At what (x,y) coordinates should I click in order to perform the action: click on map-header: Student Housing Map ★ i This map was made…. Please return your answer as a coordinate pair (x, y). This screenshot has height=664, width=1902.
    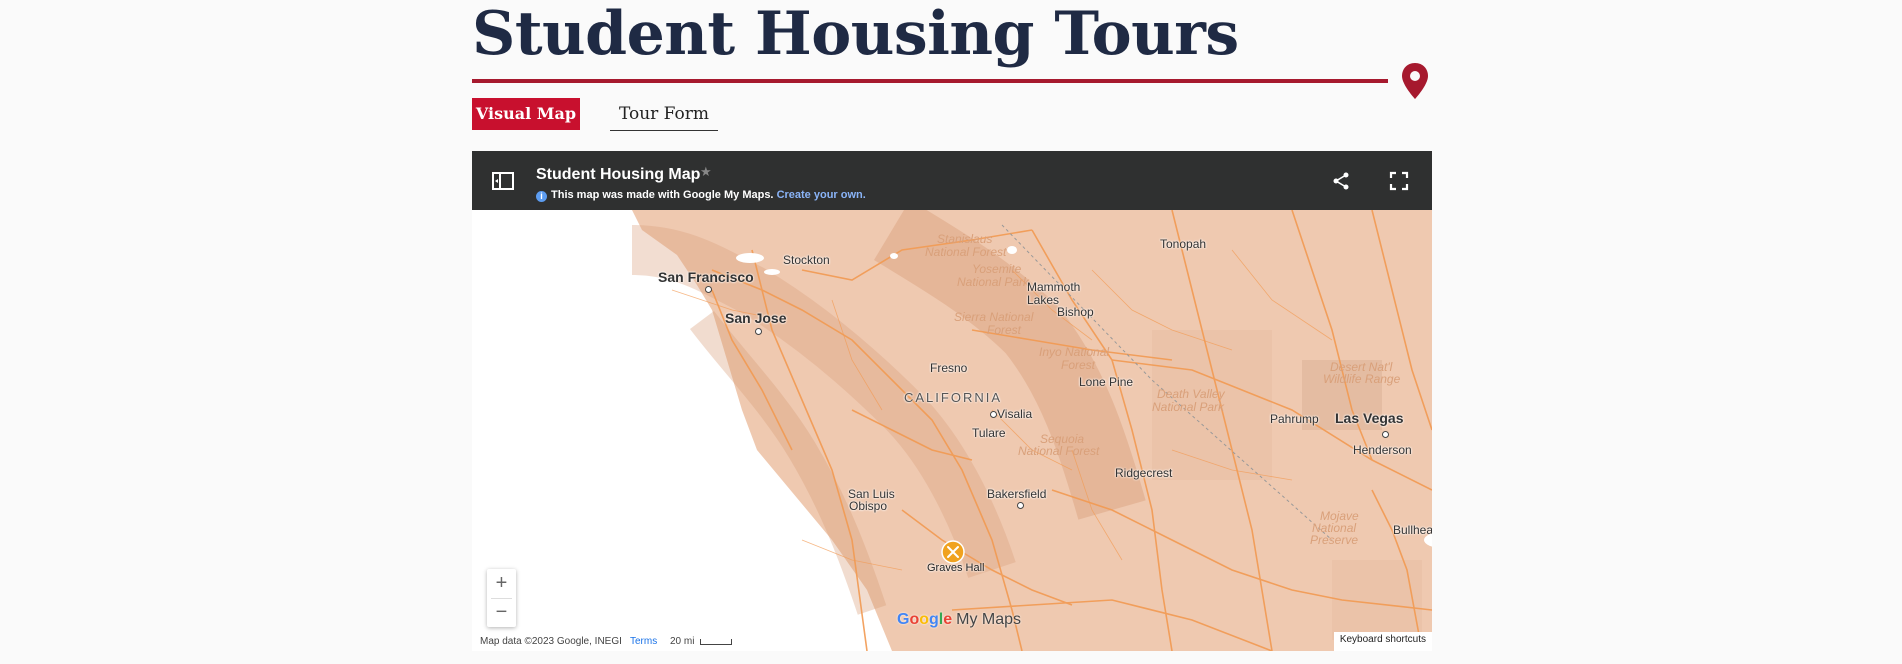
    Looking at the image, I should click on (952, 180).